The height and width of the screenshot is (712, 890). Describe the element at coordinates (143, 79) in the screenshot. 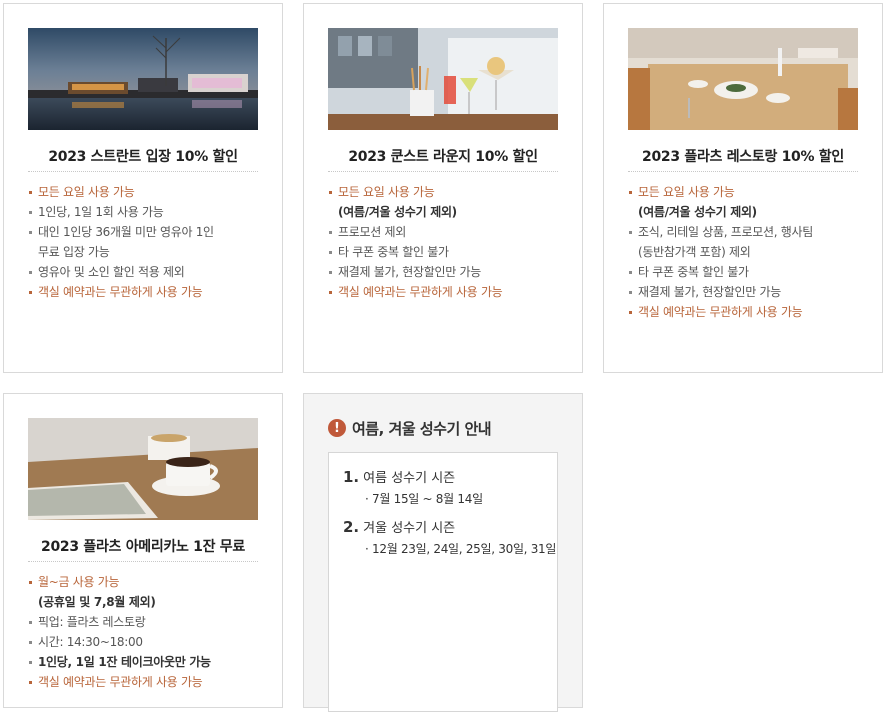

I see `strand-image` at that location.